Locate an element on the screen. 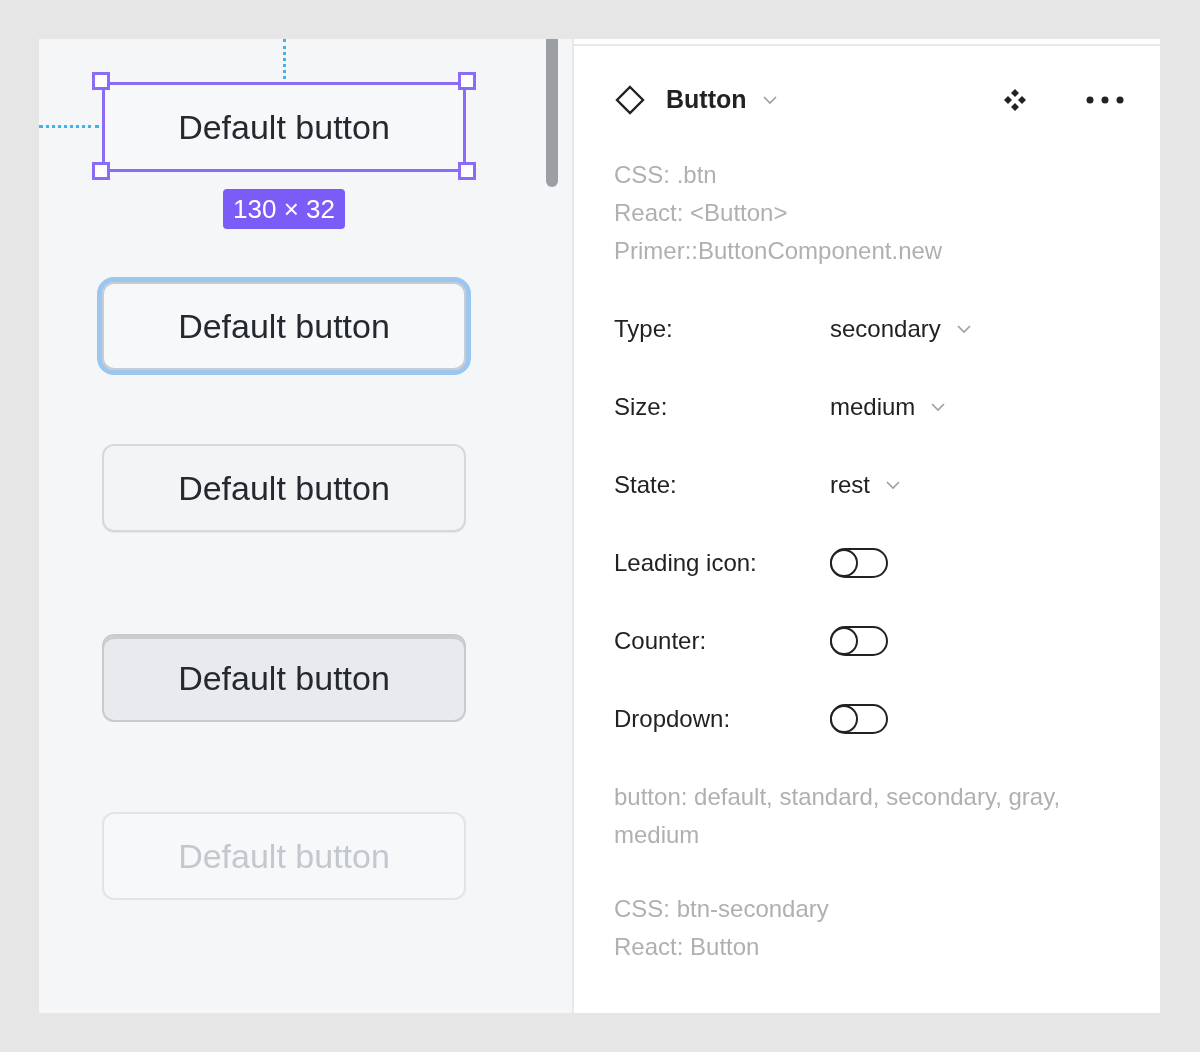 The width and height of the screenshot is (1200, 1052). property-dropdown: secondary is located at coordinates (900, 329).